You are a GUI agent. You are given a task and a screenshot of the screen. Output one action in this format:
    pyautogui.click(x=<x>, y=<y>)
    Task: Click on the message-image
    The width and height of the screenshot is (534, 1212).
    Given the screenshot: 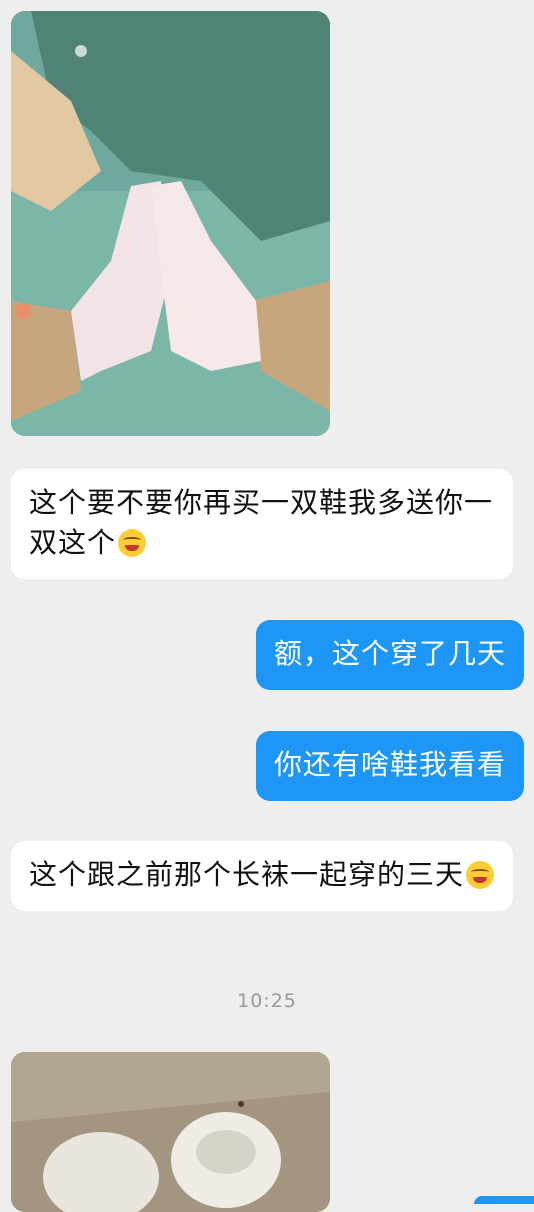 What is the action you would take?
    pyautogui.click(x=170, y=1132)
    